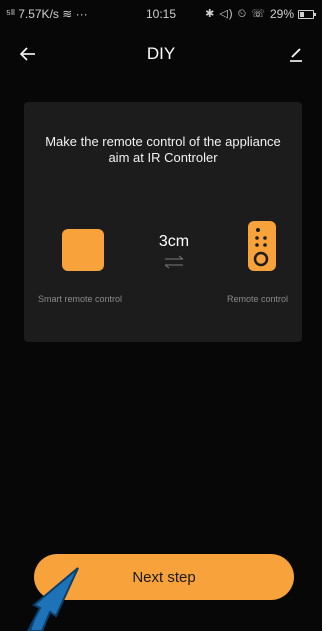 Image resolution: width=322 pixels, height=631 pixels. Describe the element at coordinates (174, 241) in the screenshot. I see `distance-label: 3cm` at that location.